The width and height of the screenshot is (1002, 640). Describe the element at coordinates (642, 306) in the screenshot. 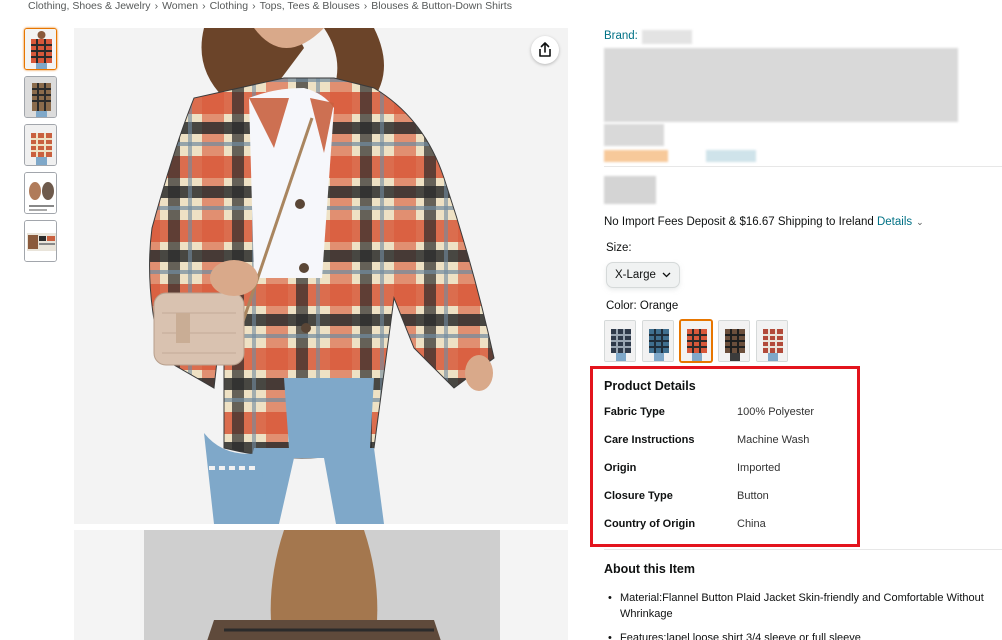

I see `color-label: Color: Orange` at that location.